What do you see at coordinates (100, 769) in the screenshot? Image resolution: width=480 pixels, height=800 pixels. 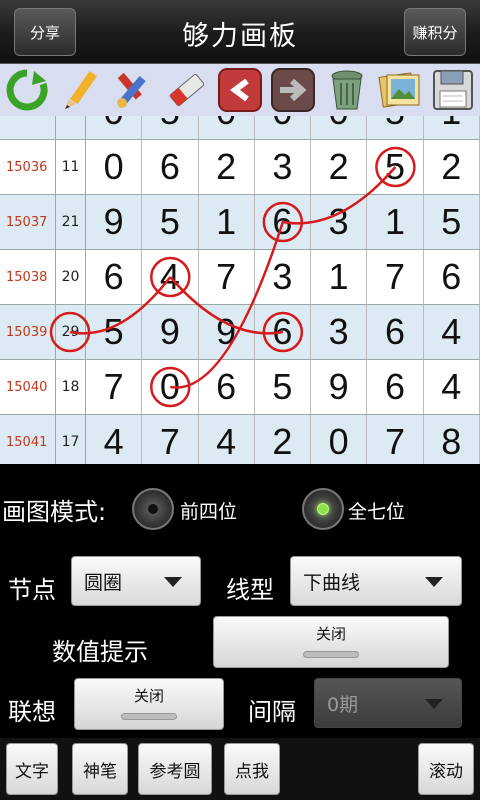 I see `magic-pen-button: 神笔` at bounding box center [100, 769].